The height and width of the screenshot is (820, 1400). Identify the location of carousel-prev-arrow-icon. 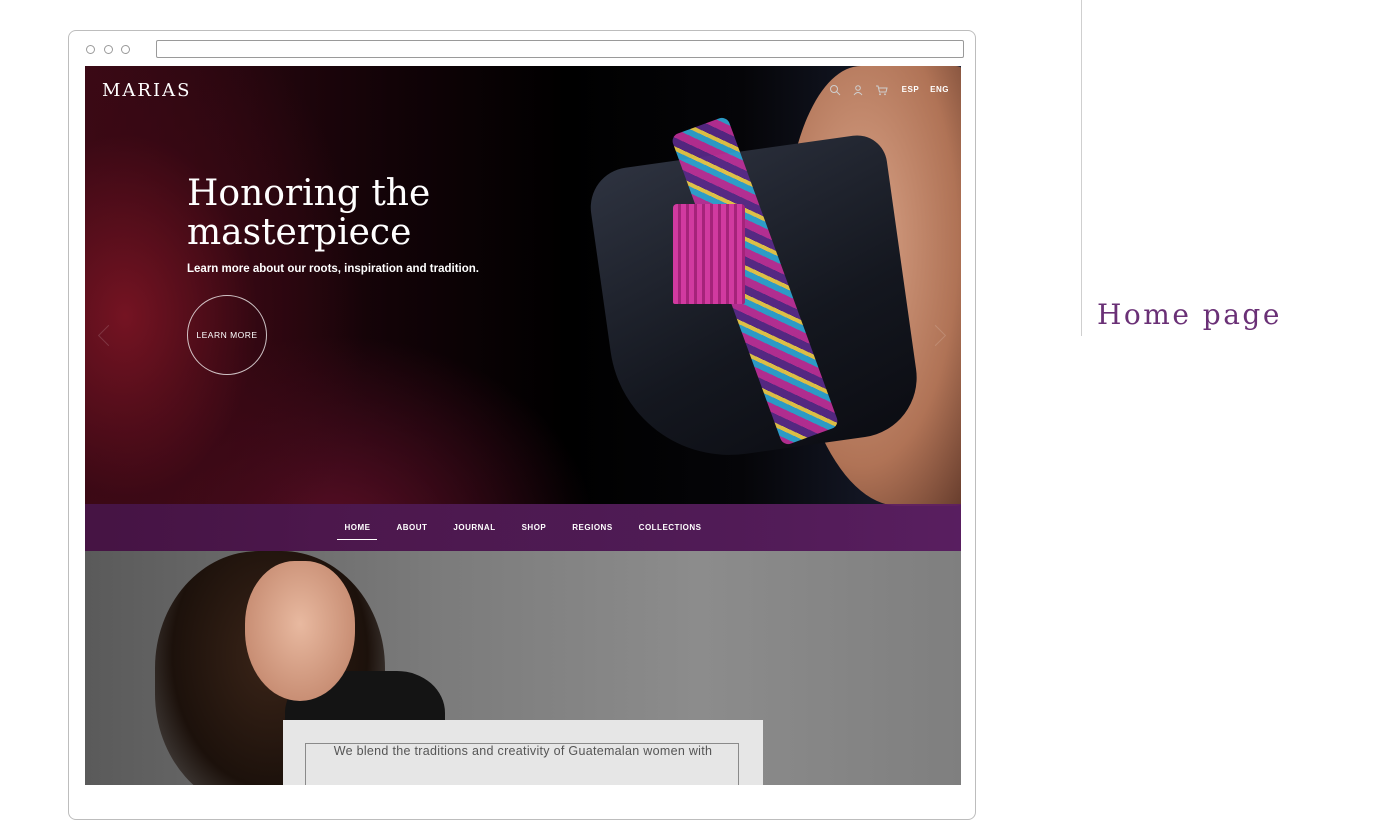
(108, 335).